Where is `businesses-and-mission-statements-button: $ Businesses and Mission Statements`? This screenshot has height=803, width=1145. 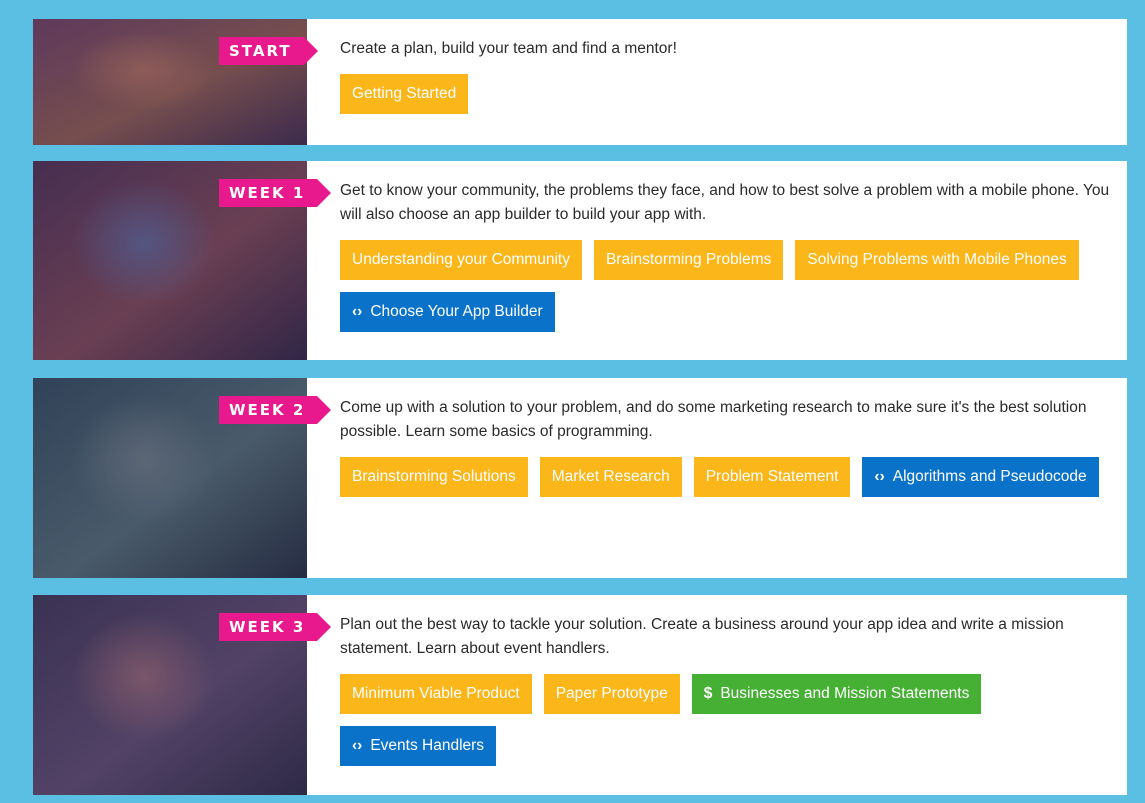
businesses-and-mission-statements-button: $ Businesses and Mission Statements is located at coordinates (836, 694).